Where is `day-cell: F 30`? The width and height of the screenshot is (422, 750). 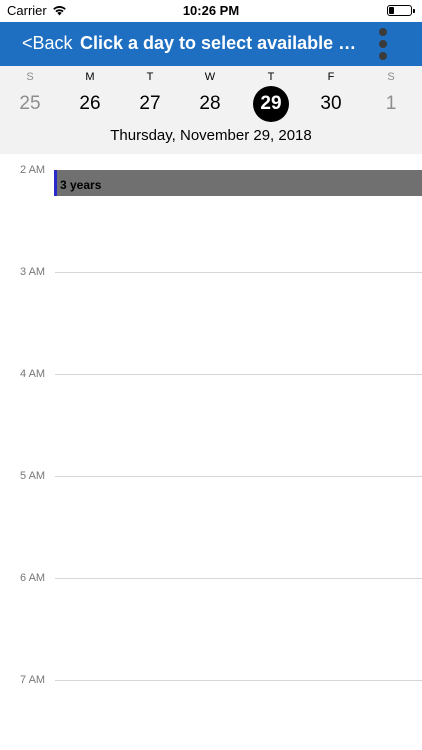 day-cell: F 30 is located at coordinates (331, 96).